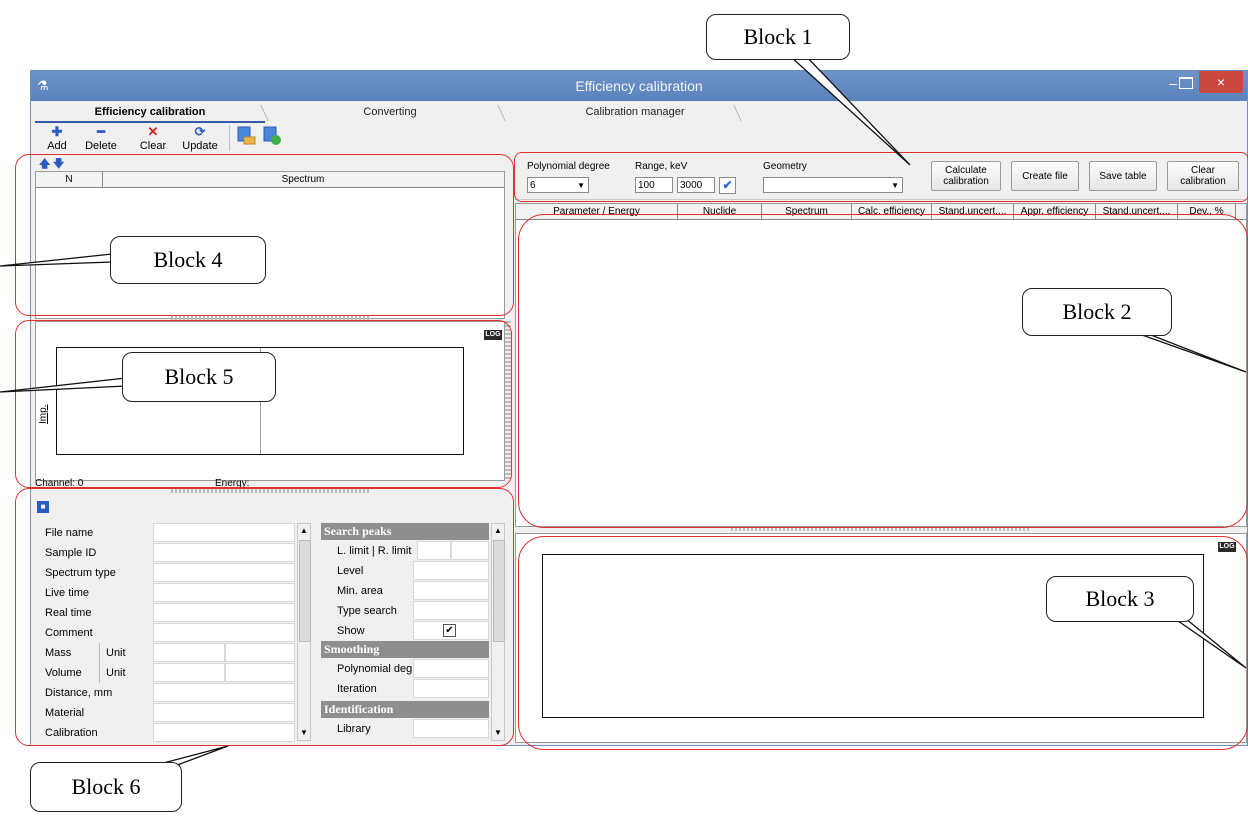  Describe the element at coordinates (778, 37) in the screenshot. I see `block1-callout: Block 1` at that location.